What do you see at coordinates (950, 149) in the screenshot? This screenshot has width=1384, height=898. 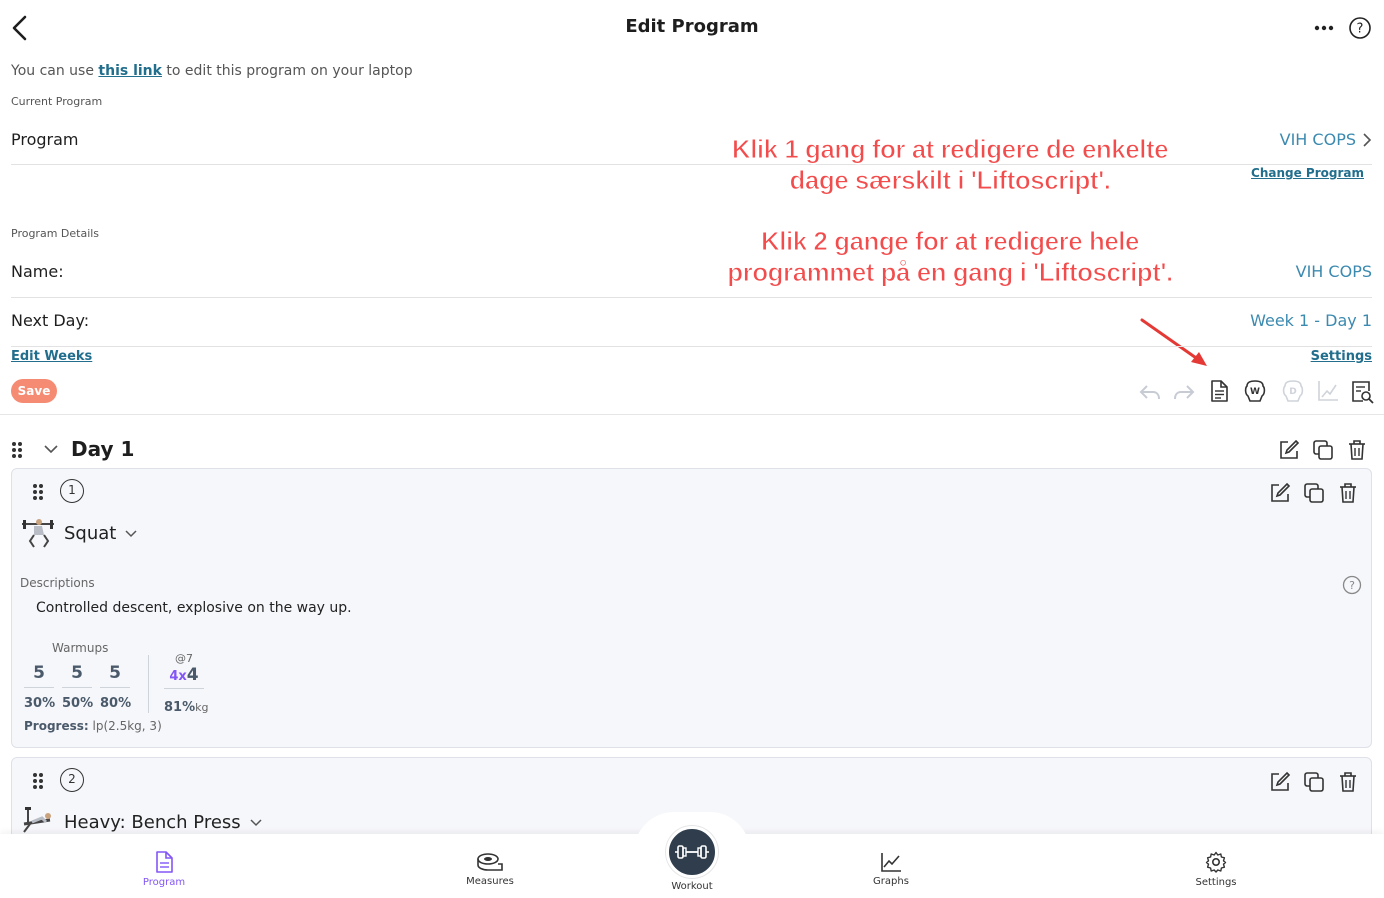 I see `annotation-line-1: Klik 1 gang for at redigere de enkelte` at bounding box center [950, 149].